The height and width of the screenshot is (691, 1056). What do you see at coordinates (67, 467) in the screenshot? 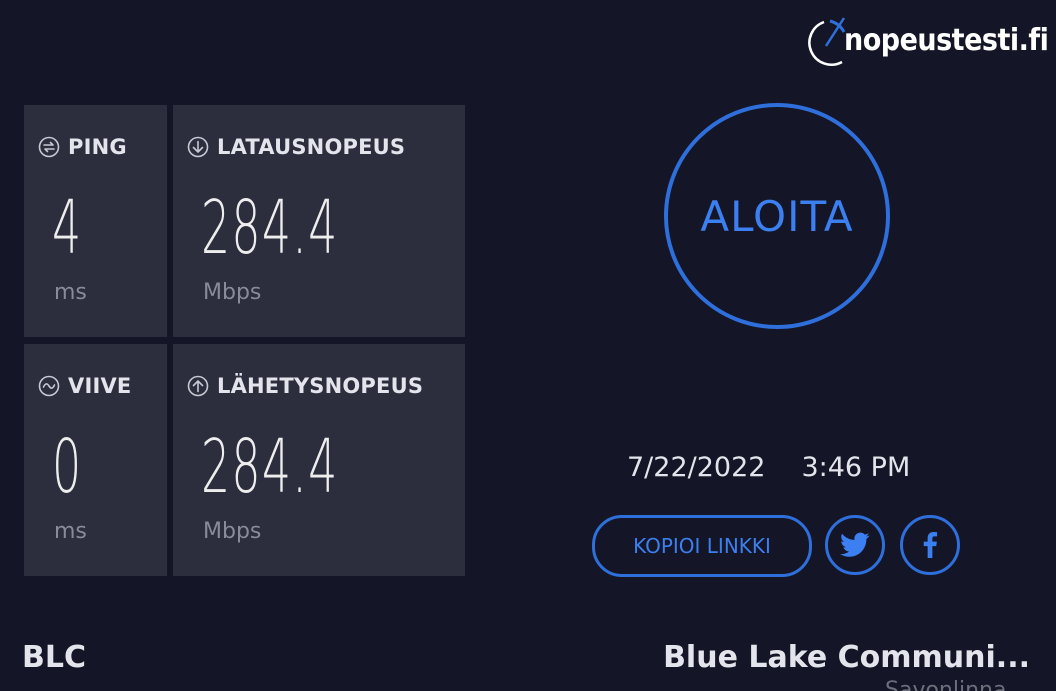
I see `jitter-value: 0` at bounding box center [67, 467].